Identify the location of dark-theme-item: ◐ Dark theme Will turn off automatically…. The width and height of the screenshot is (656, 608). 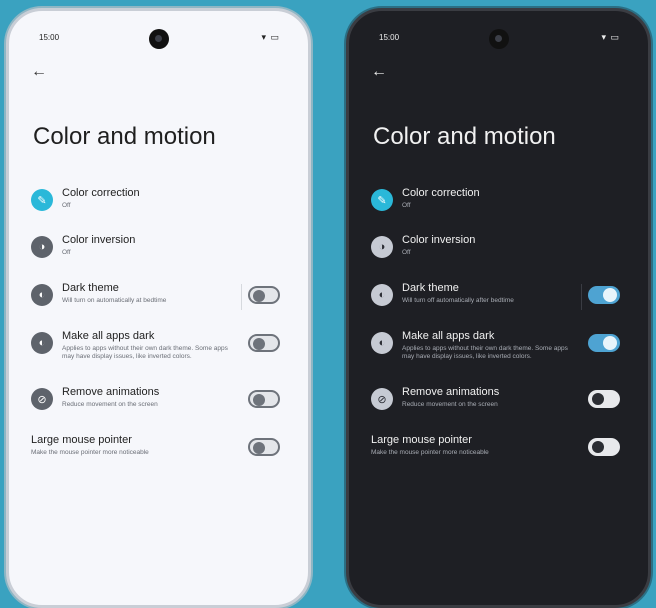
(500, 302).